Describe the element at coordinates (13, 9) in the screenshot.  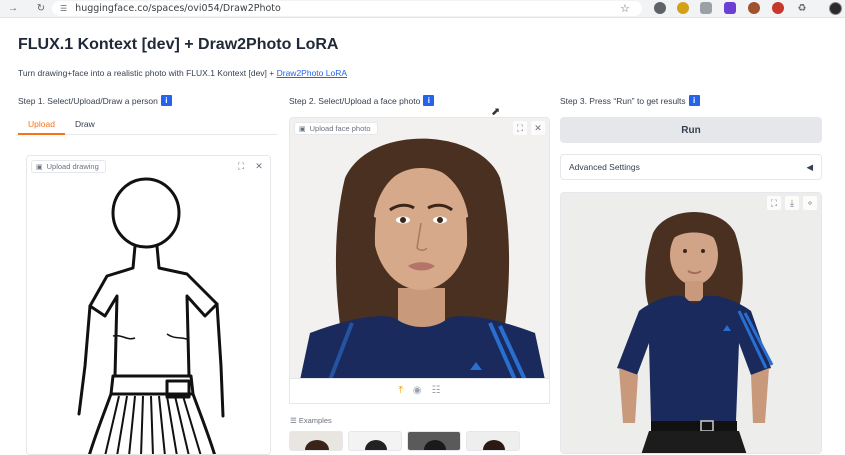
I see `back-icon: →` at that location.